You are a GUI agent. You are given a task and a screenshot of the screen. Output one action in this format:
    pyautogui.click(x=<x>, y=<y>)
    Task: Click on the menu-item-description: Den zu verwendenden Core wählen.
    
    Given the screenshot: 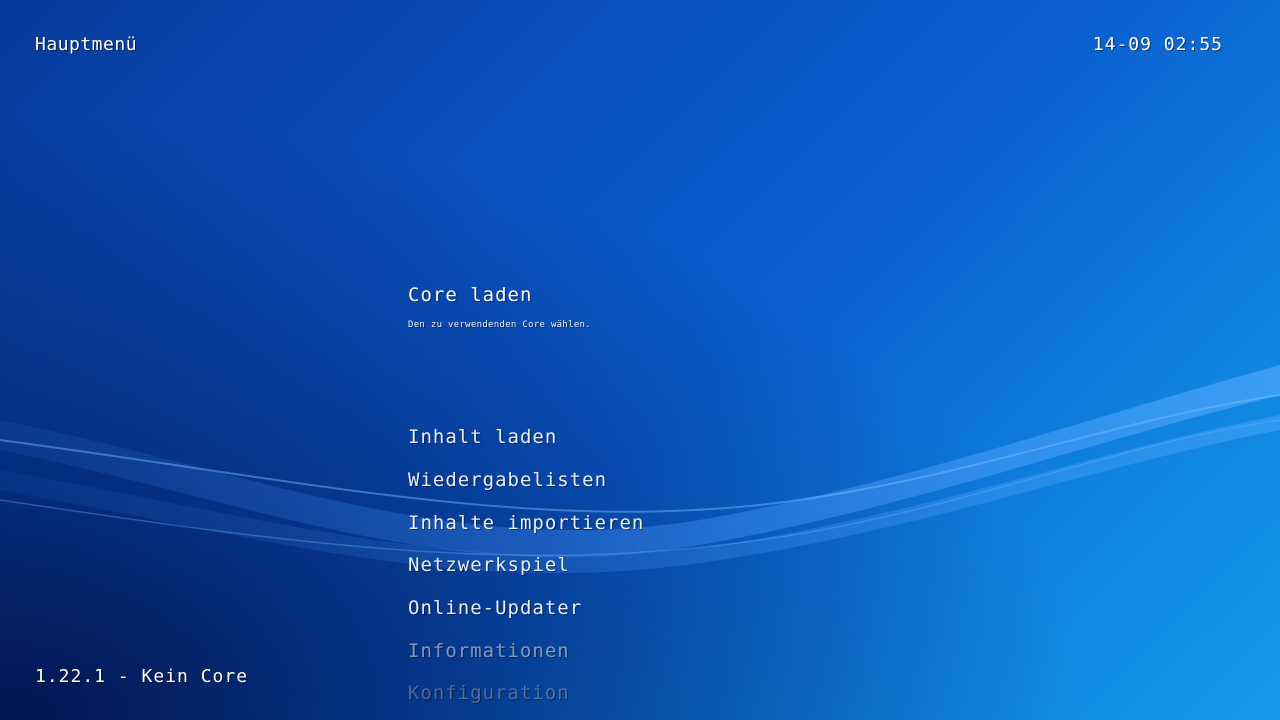 What is the action you would take?
    pyautogui.click(x=499, y=325)
    